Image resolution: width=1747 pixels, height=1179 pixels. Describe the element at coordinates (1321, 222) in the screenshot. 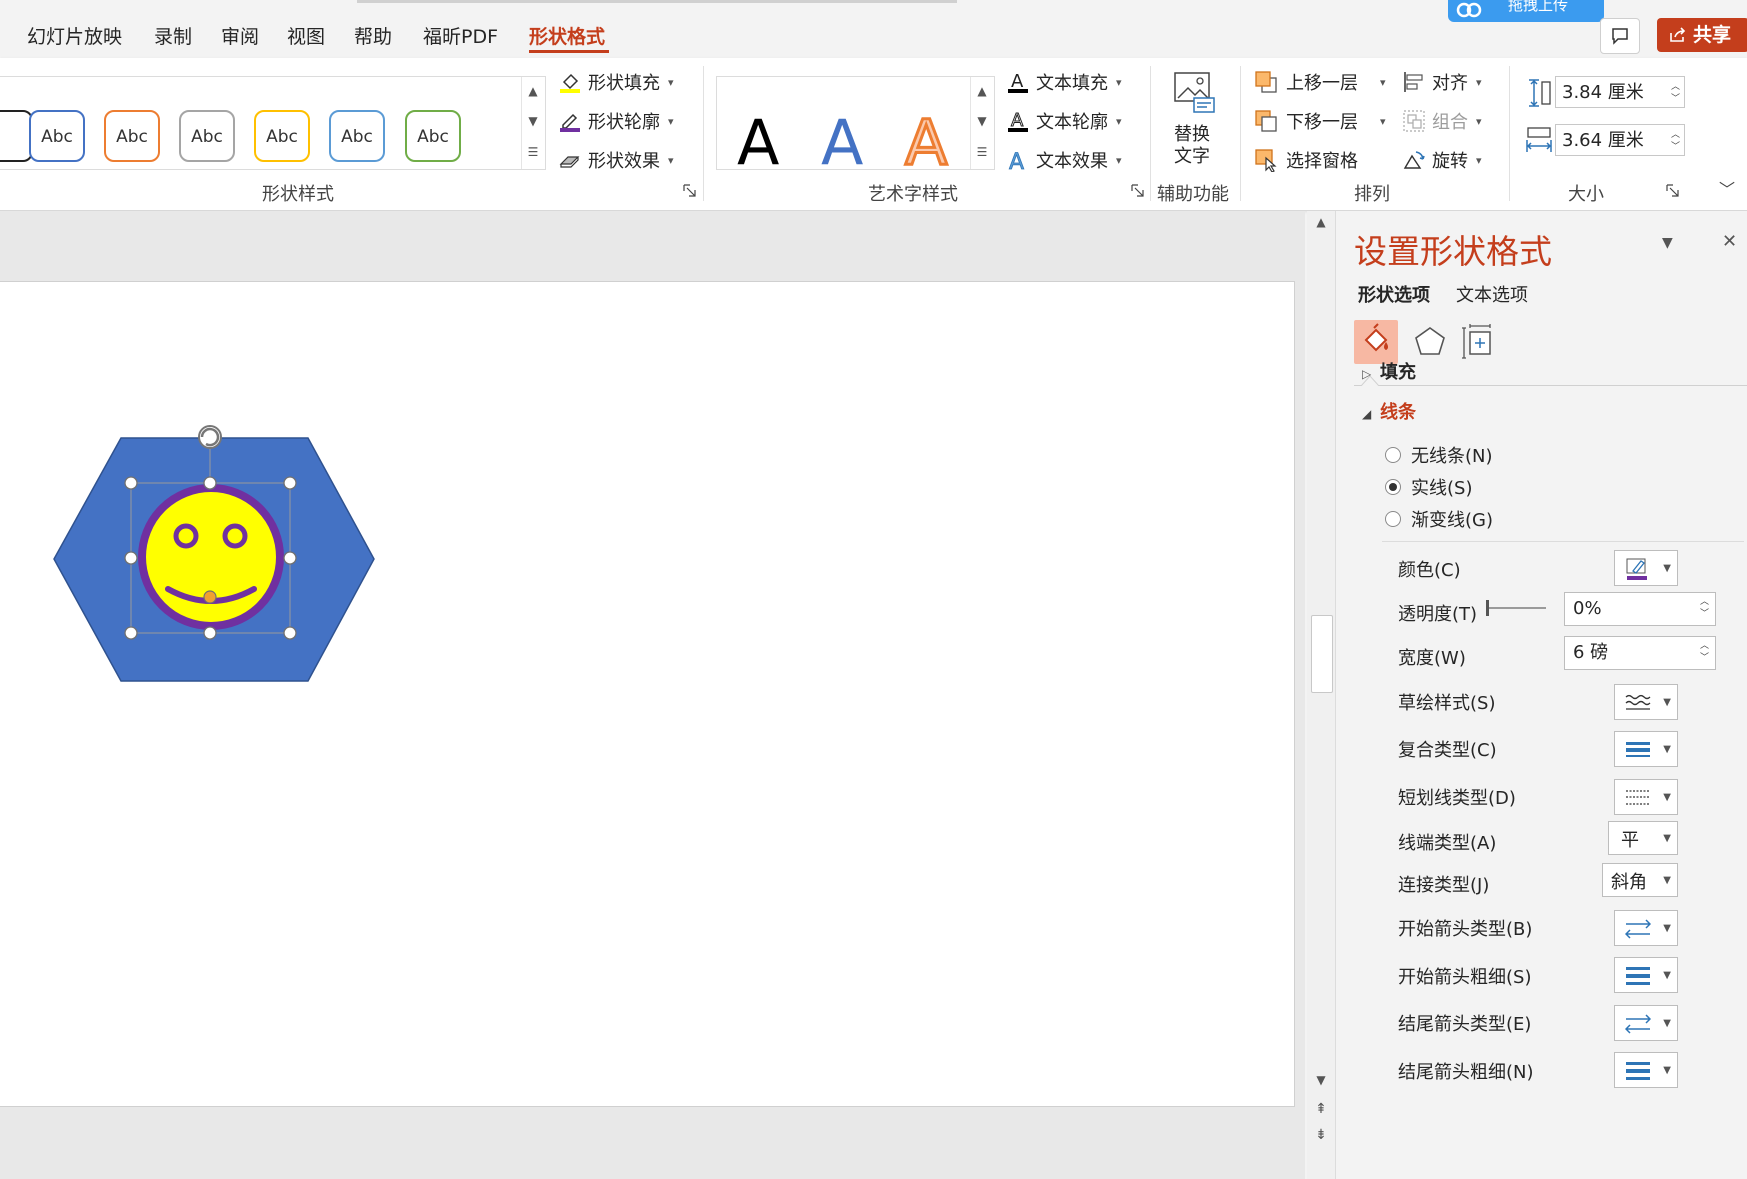

I see `scroll-up-icon: ▲` at that location.